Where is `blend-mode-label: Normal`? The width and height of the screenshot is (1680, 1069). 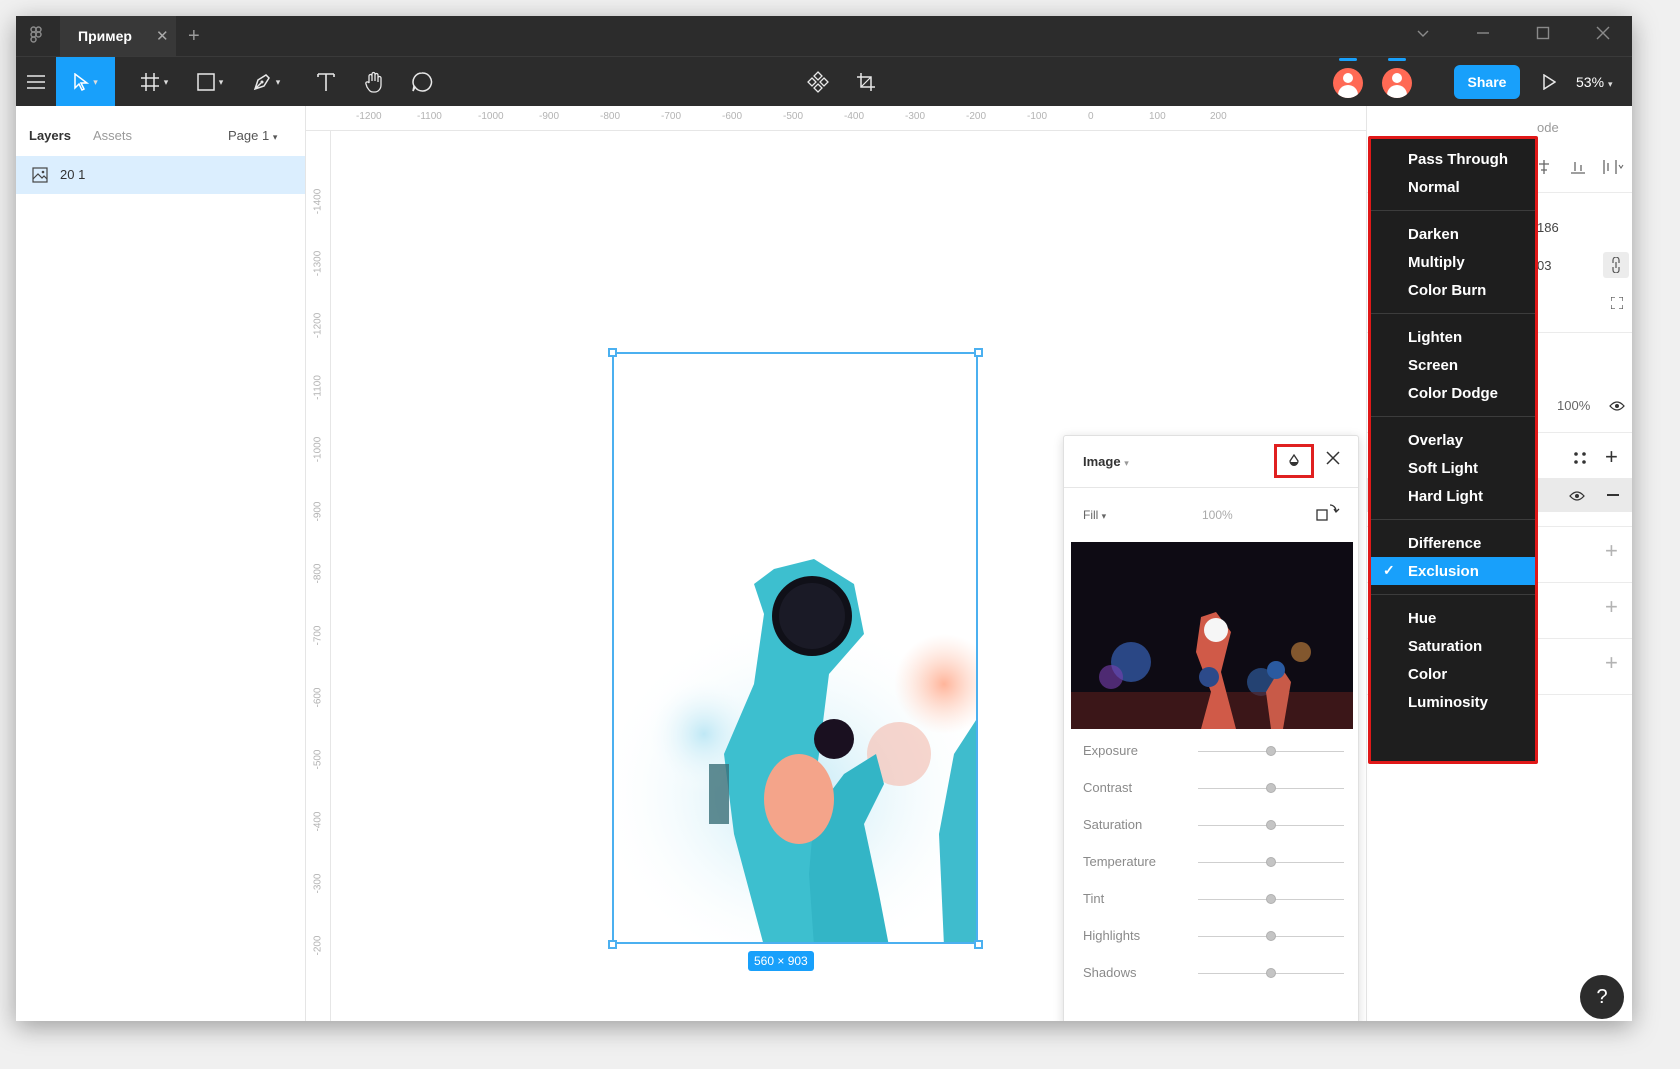 blend-mode-label: Normal is located at coordinates (1434, 187).